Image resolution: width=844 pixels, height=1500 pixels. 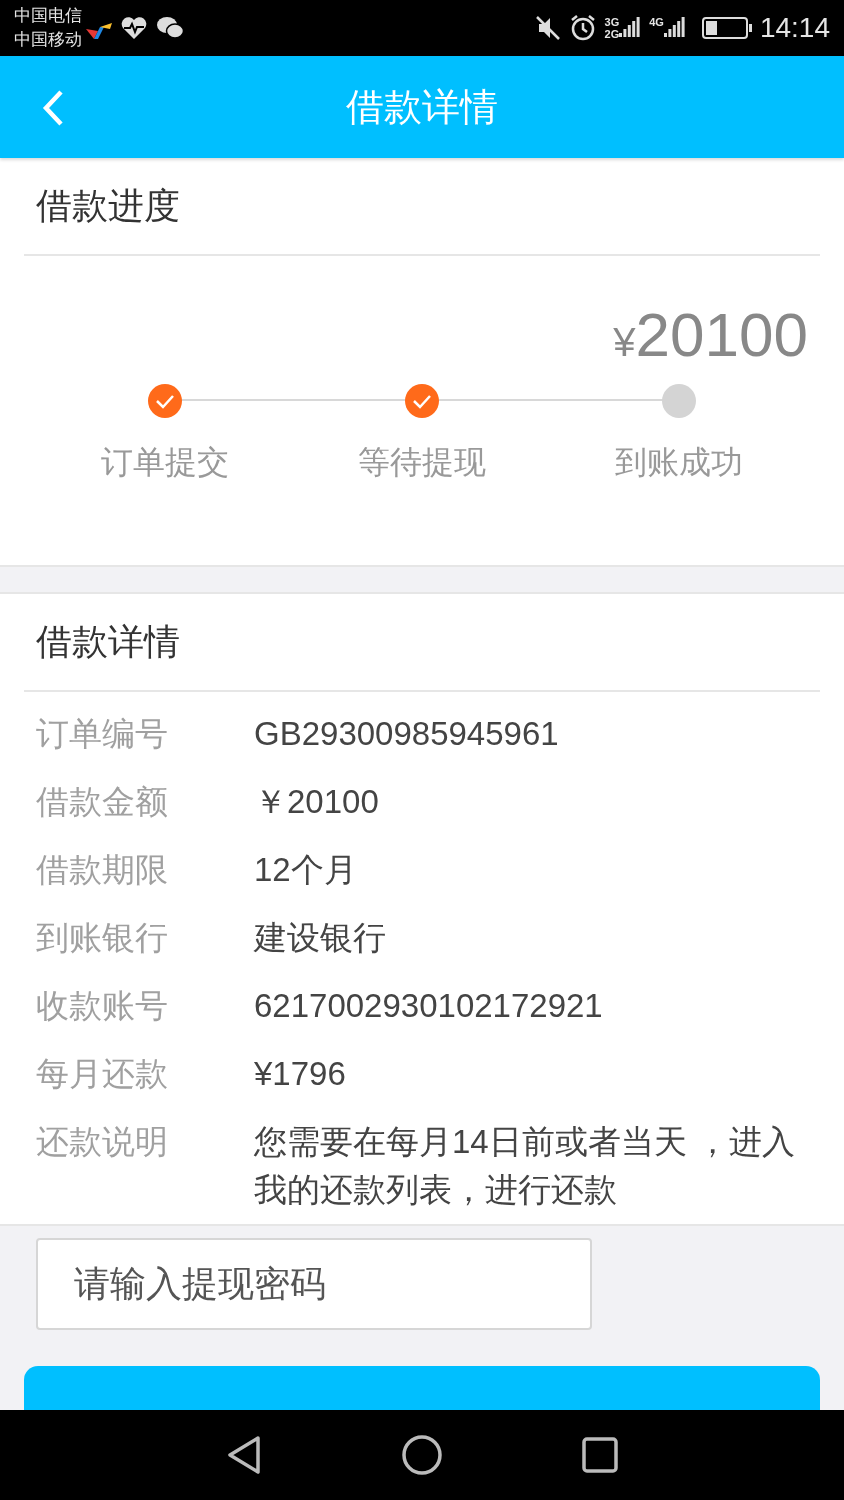 I want to click on home-nav-button, so click(x=422, y=1455).